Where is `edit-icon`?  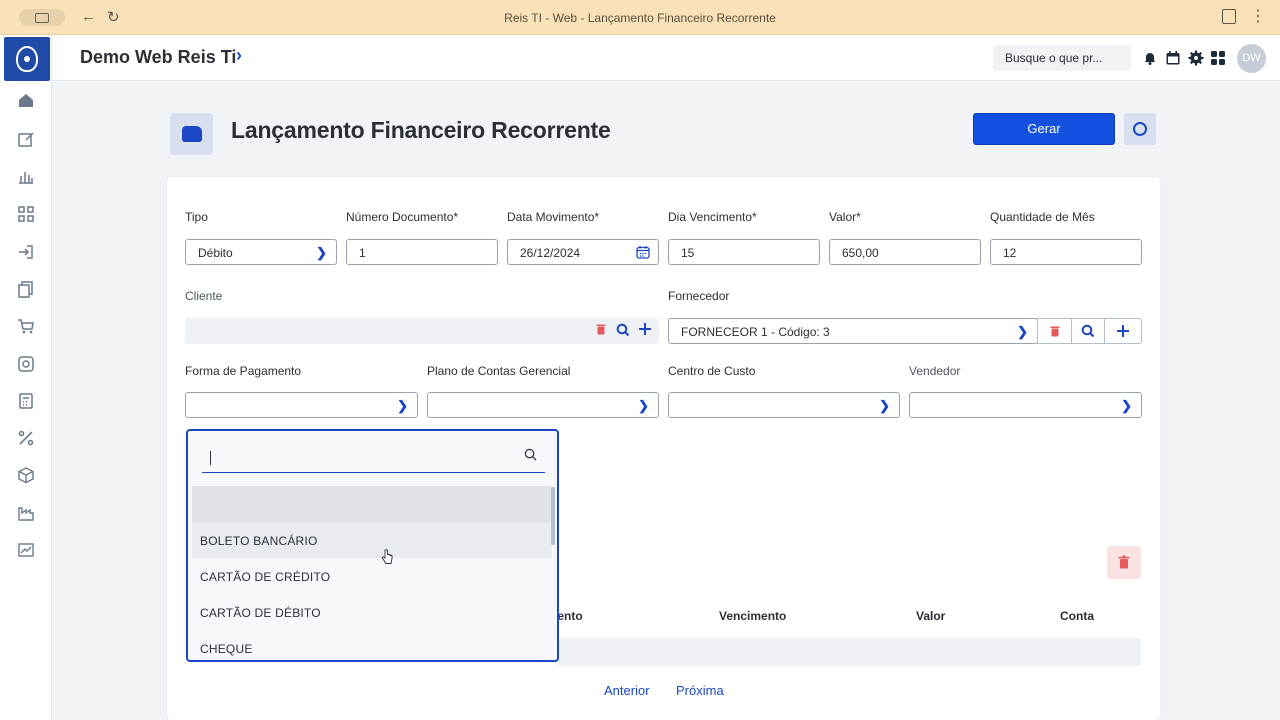
edit-icon is located at coordinates (26, 139).